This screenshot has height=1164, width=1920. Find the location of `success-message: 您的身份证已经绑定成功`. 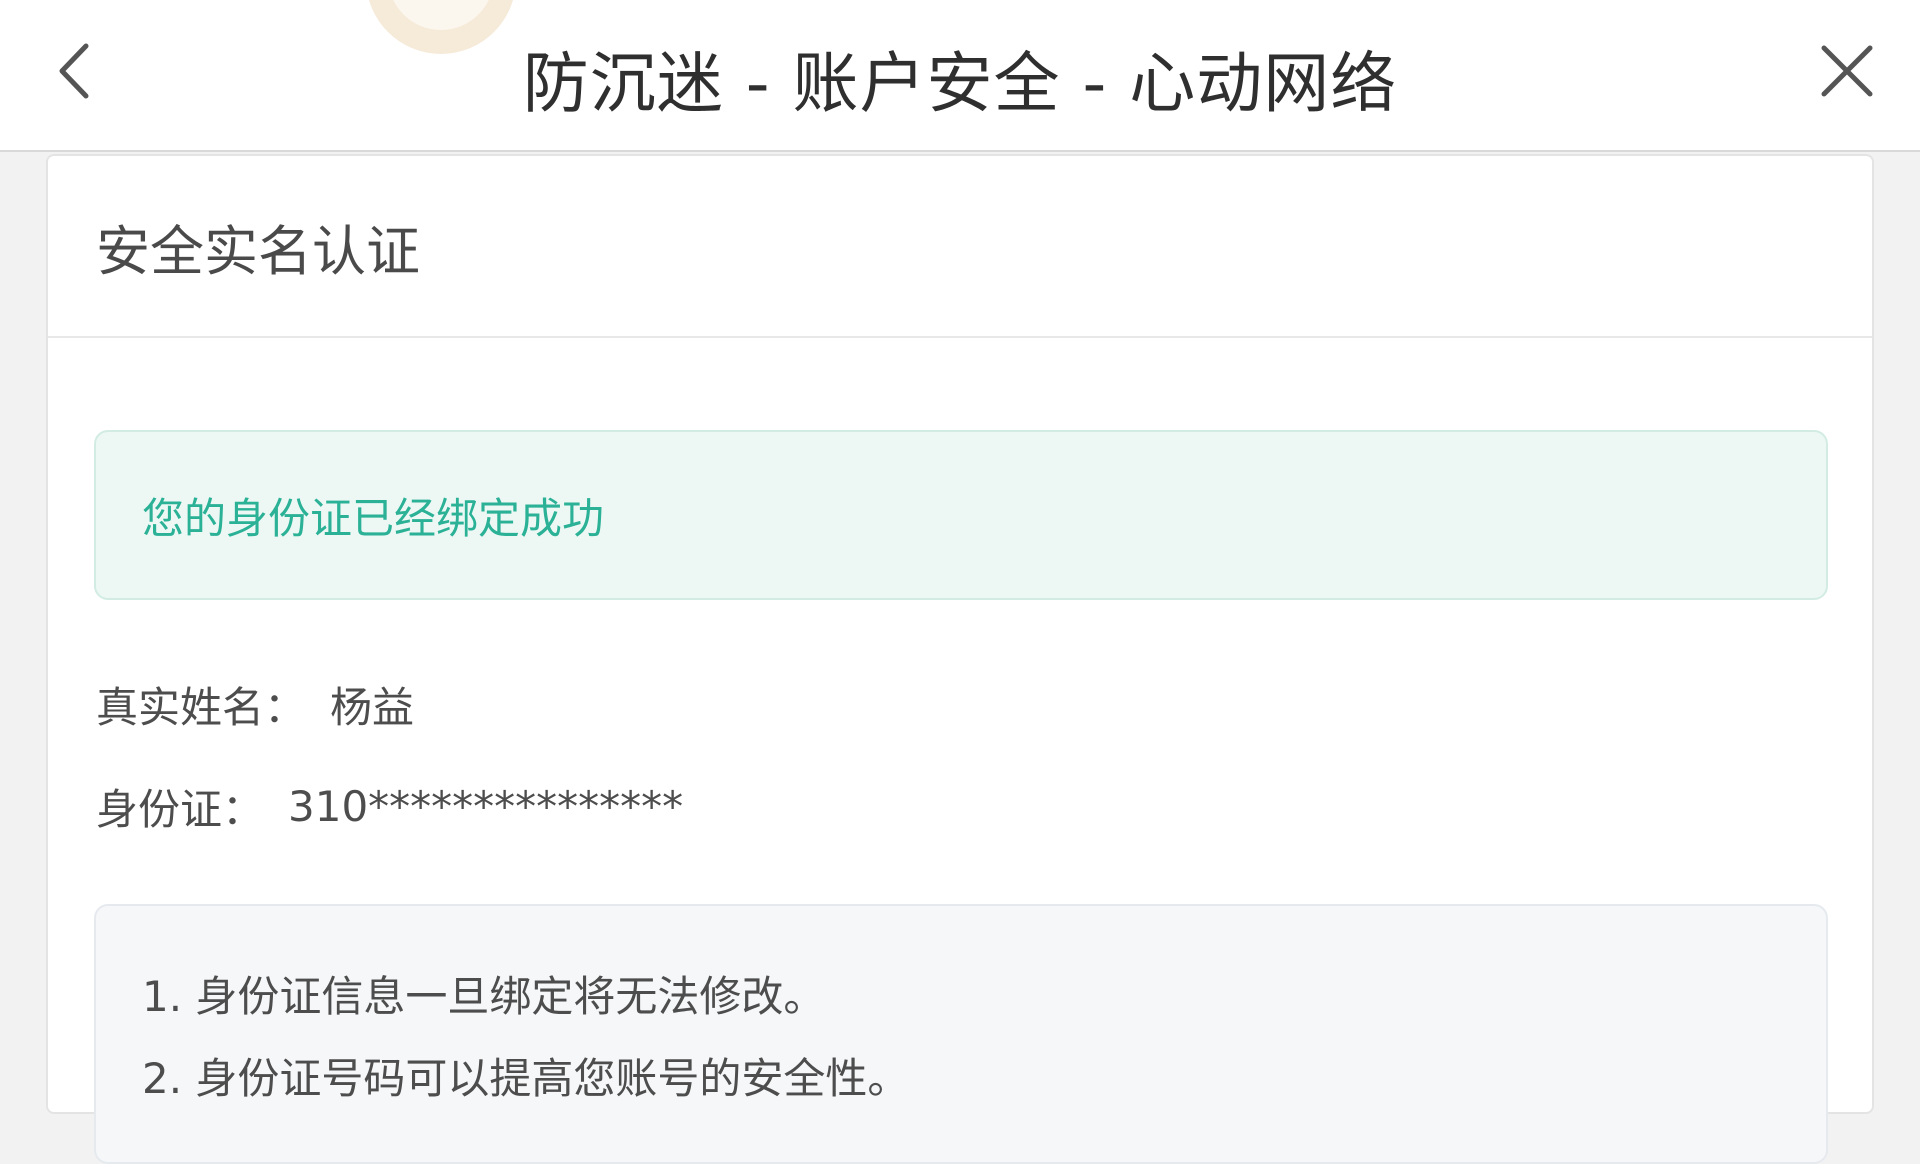

success-message: 您的身份证已经绑定成功 is located at coordinates (373, 518).